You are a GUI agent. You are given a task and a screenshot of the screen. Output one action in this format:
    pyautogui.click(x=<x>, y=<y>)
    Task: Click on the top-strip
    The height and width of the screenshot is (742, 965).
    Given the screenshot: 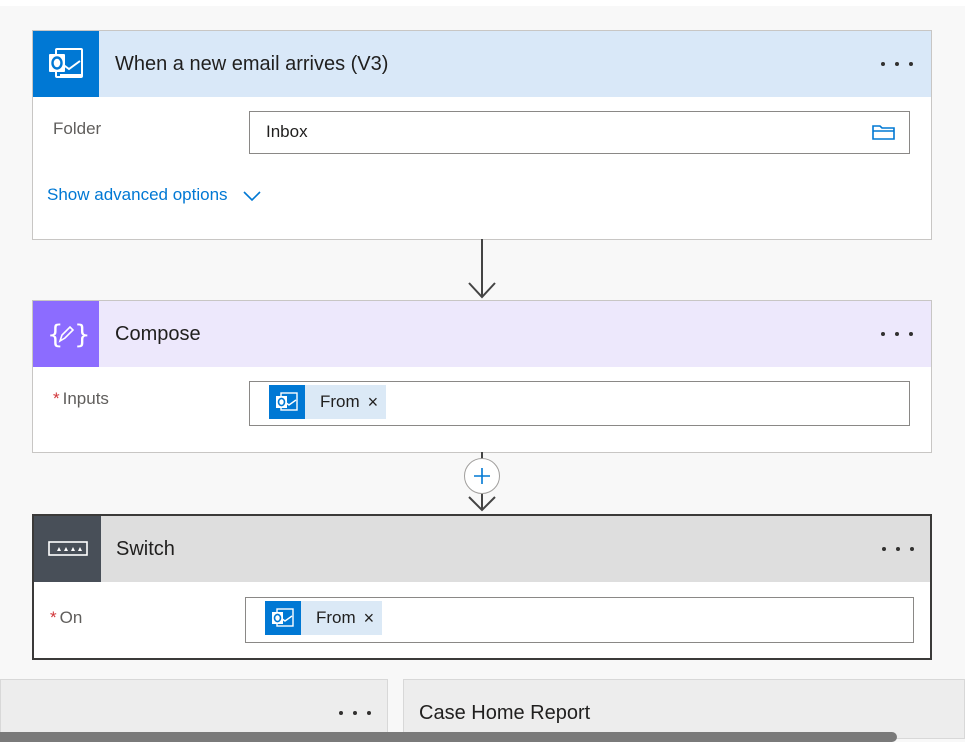 What is the action you would take?
    pyautogui.click(x=482, y=3)
    